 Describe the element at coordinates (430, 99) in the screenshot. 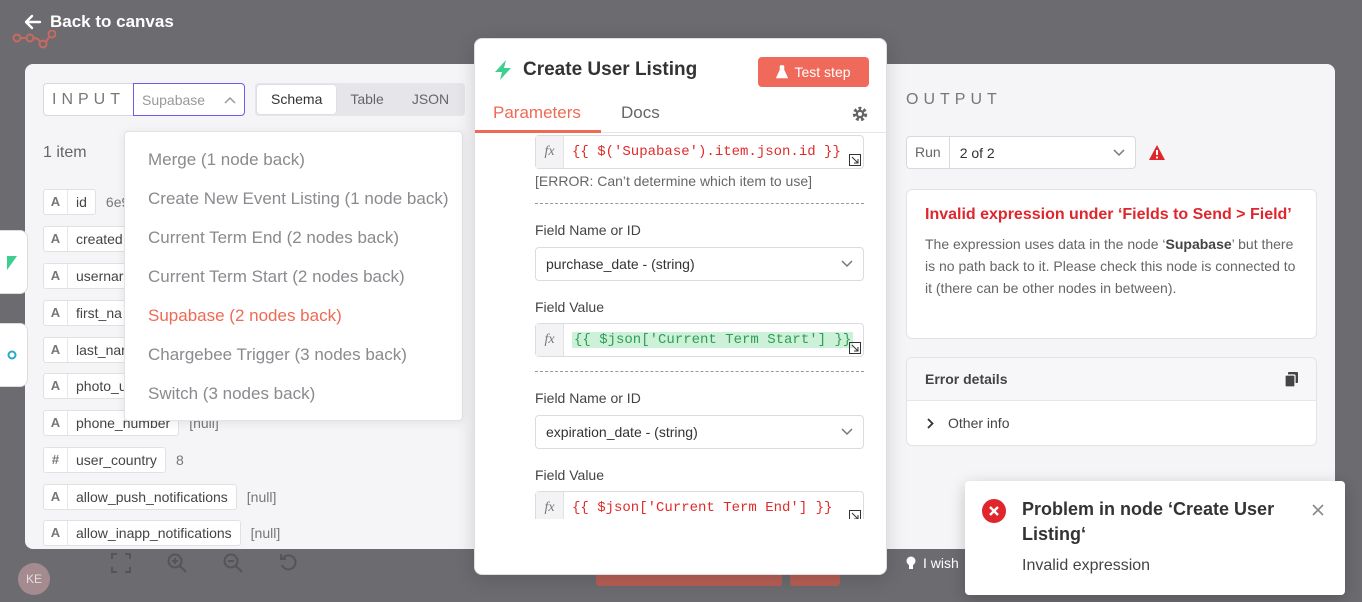

I see `mode-json: JSON` at that location.